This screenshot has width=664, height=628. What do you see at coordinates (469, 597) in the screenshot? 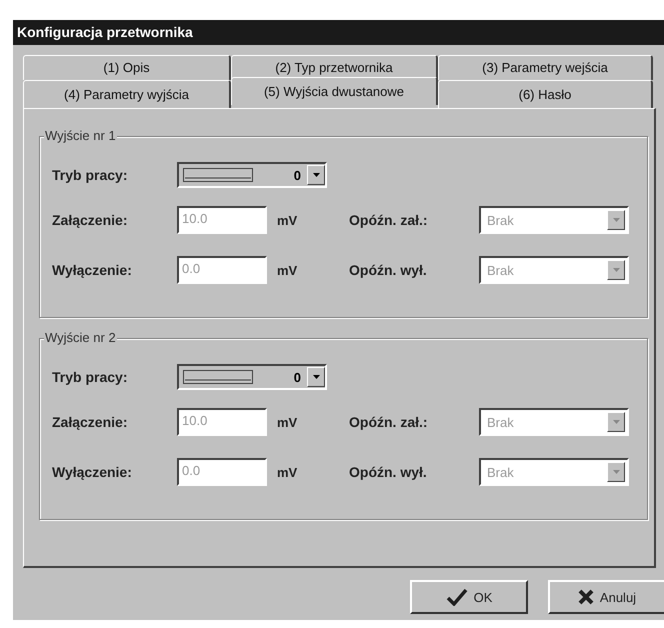
I see `ok-button: OK` at bounding box center [469, 597].